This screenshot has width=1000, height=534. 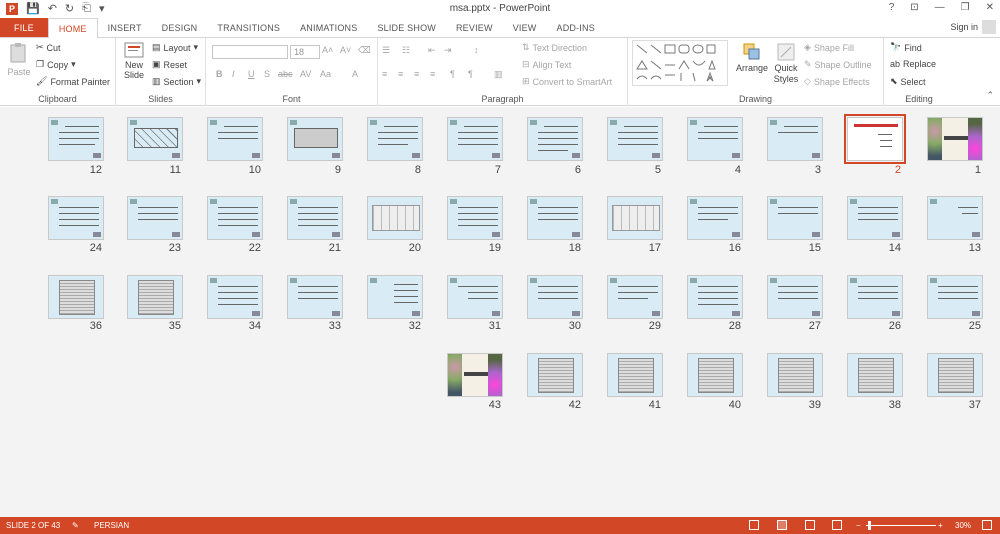 I want to click on slide-sorter-view-icon, so click(x=782, y=525).